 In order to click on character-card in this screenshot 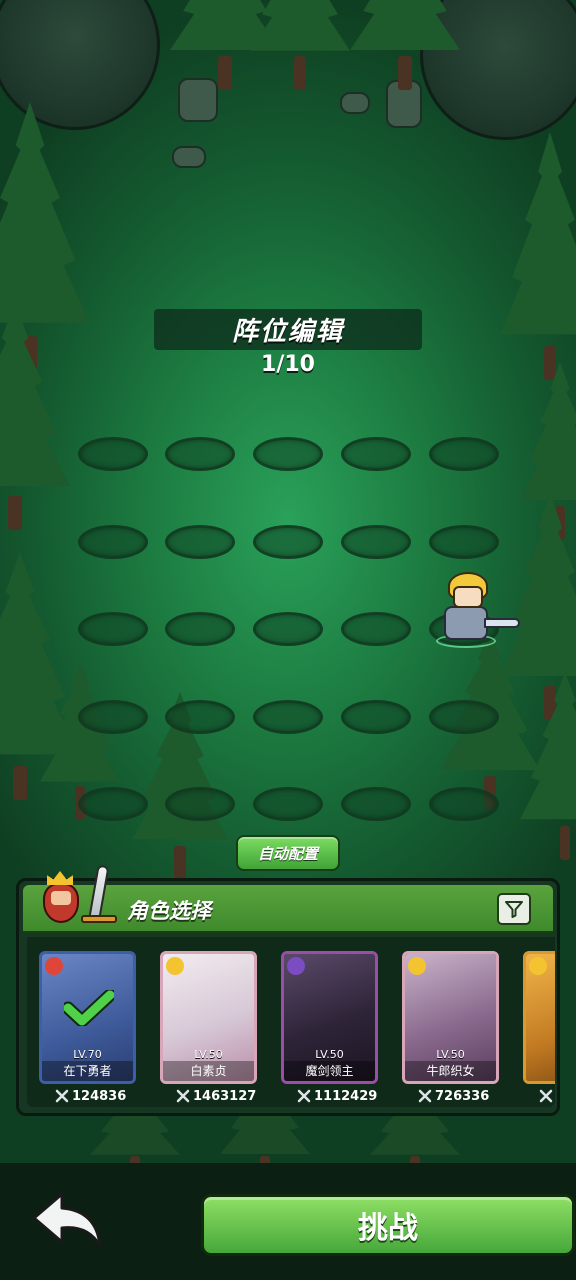, I will do `click(539, 1017)`.